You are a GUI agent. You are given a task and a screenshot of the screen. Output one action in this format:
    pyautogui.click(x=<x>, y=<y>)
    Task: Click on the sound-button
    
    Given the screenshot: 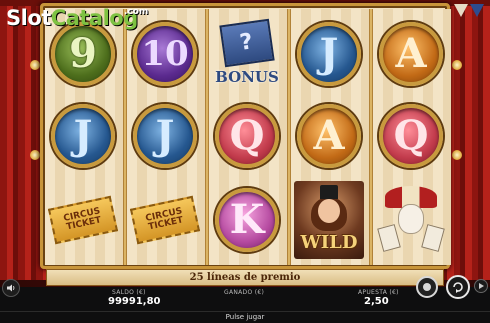 What is the action you would take?
    pyautogui.click(x=11, y=288)
    